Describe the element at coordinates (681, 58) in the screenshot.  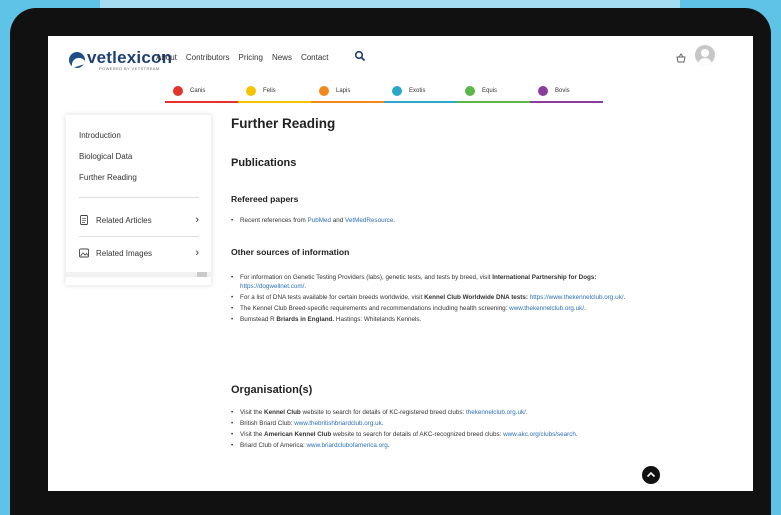
I see `basket-icon` at that location.